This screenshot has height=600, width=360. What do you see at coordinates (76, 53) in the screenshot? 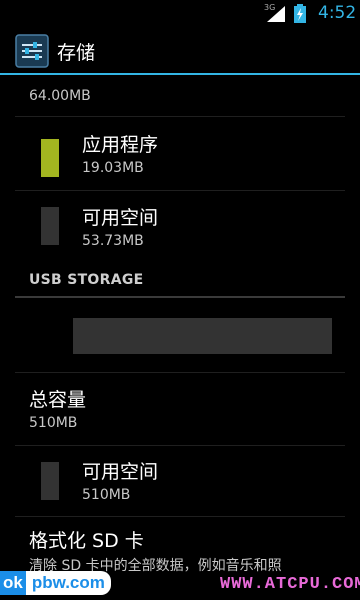
I see `page-title: 存储` at bounding box center [76, 53].